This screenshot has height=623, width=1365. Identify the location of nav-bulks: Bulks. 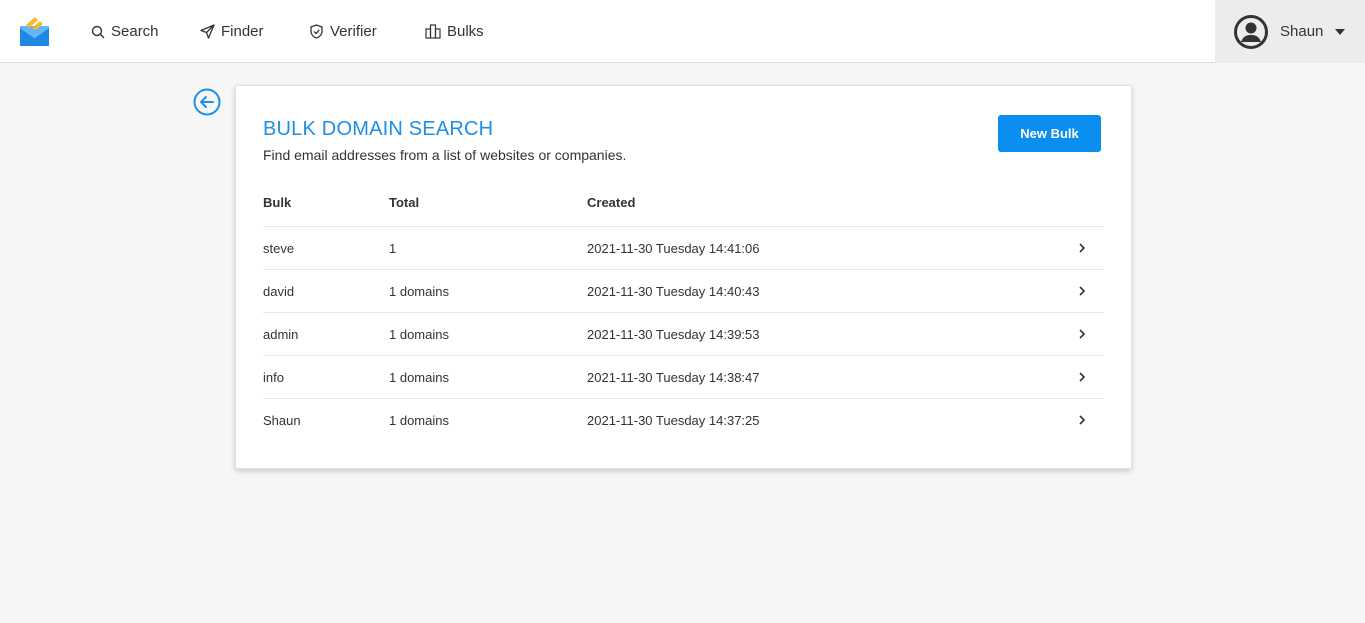
(454, 31).